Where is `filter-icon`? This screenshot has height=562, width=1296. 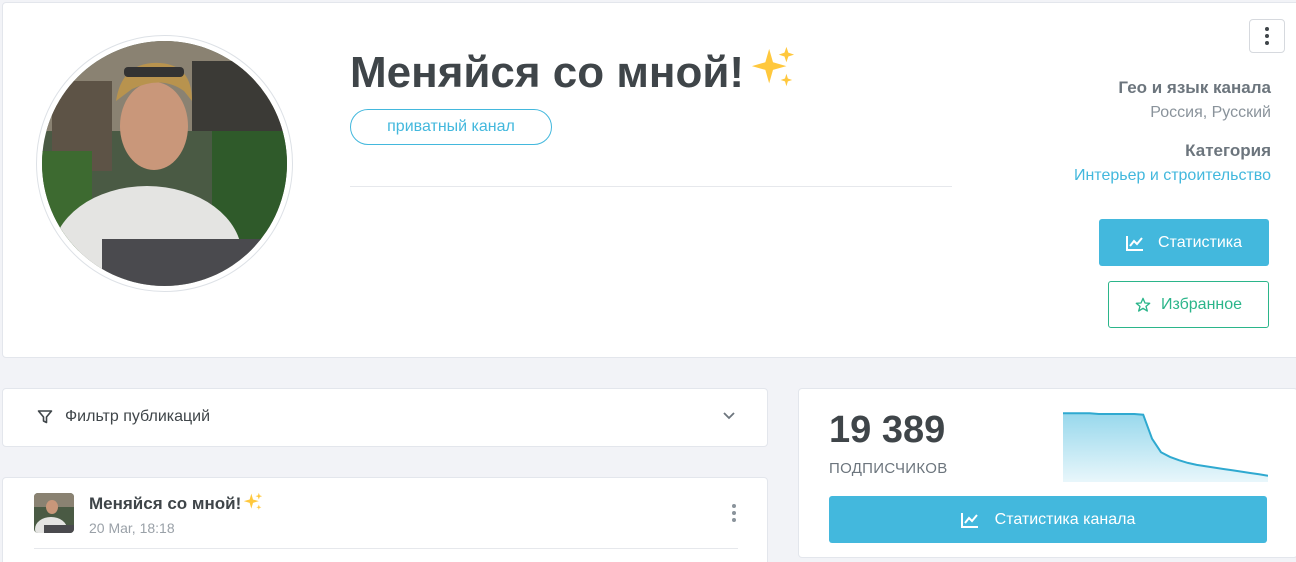
filter-icon is located at coordinates (45, 417).